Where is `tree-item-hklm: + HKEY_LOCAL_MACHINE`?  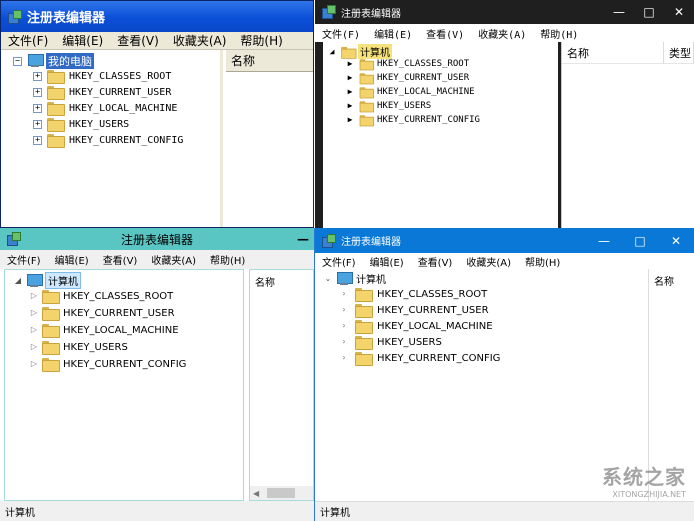
tree-item-hklm: + HKEY_LOCAL_MACHINE is located at coordinates (126, 109).